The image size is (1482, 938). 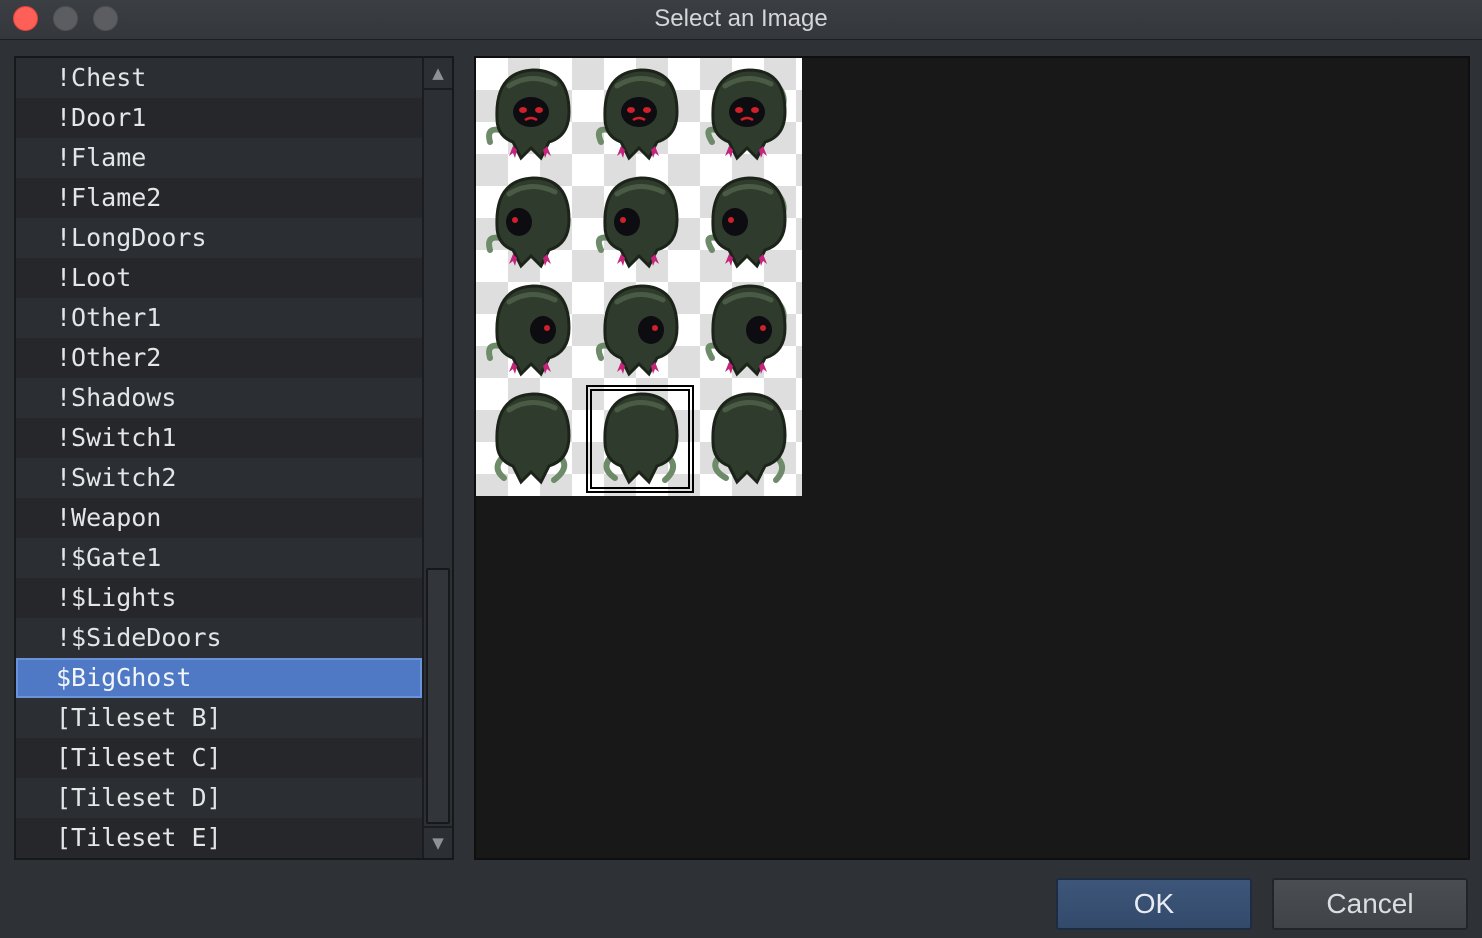 I want to click on sprite-sheet, so click(x=639, y=277).